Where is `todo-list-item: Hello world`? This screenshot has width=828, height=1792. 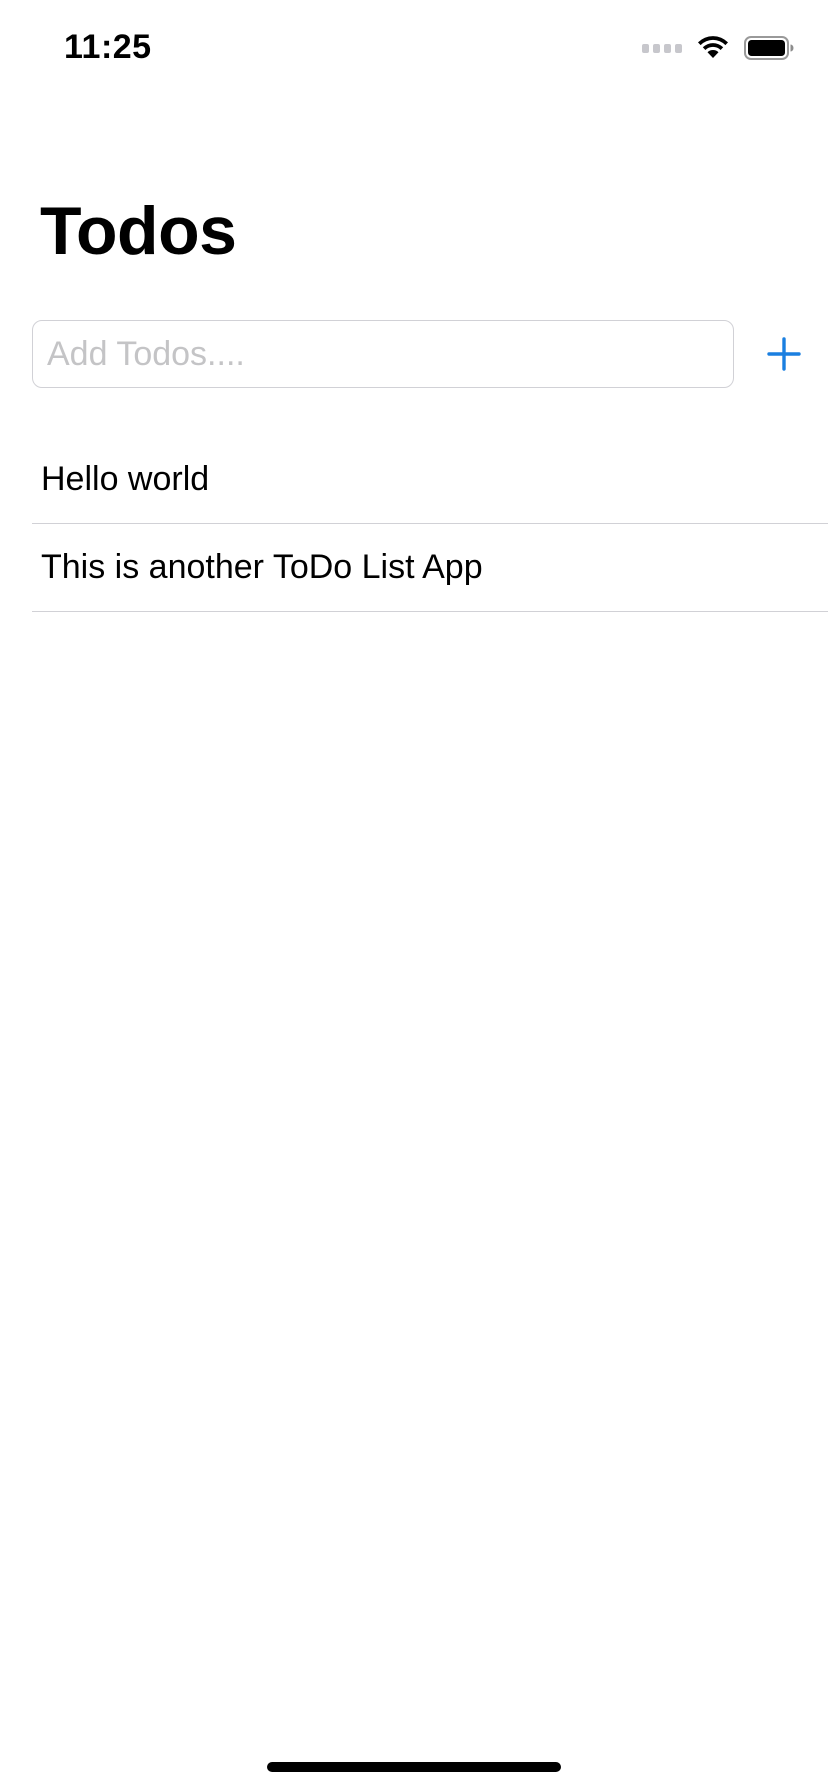
todo-list-item: Hello world is located at coordinates (430, 480).